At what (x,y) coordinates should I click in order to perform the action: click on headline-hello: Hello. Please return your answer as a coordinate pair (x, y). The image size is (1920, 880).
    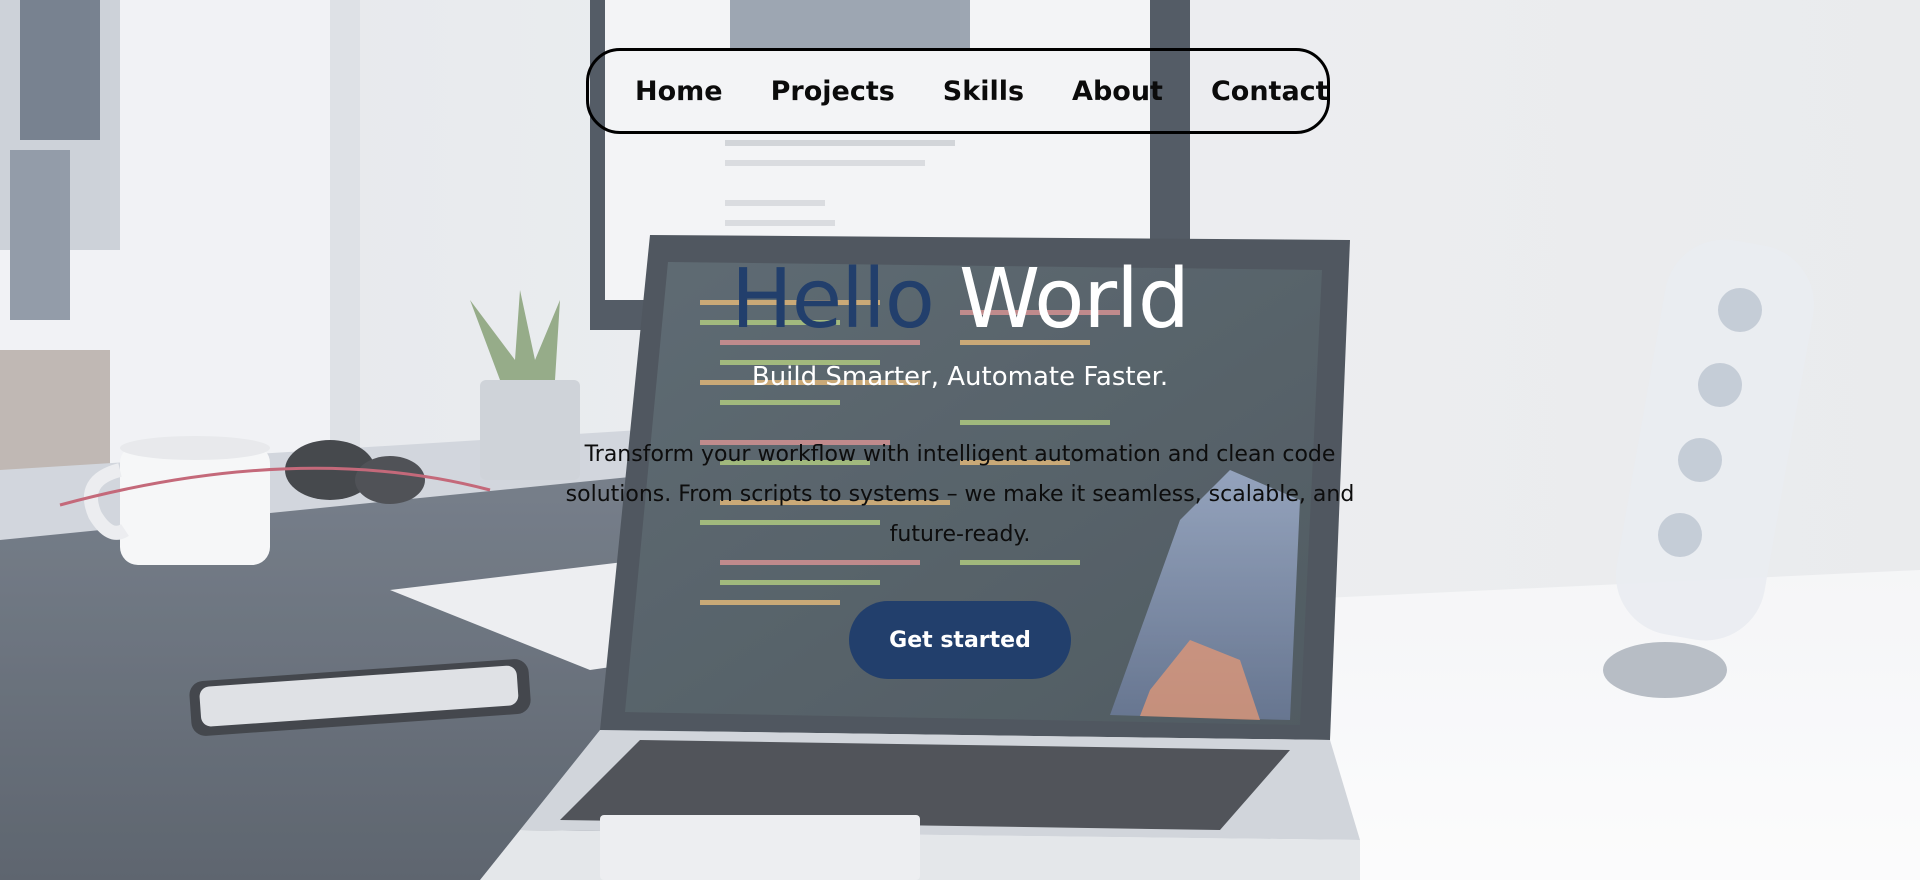
    Looking at the image, I should click on (833, 299).